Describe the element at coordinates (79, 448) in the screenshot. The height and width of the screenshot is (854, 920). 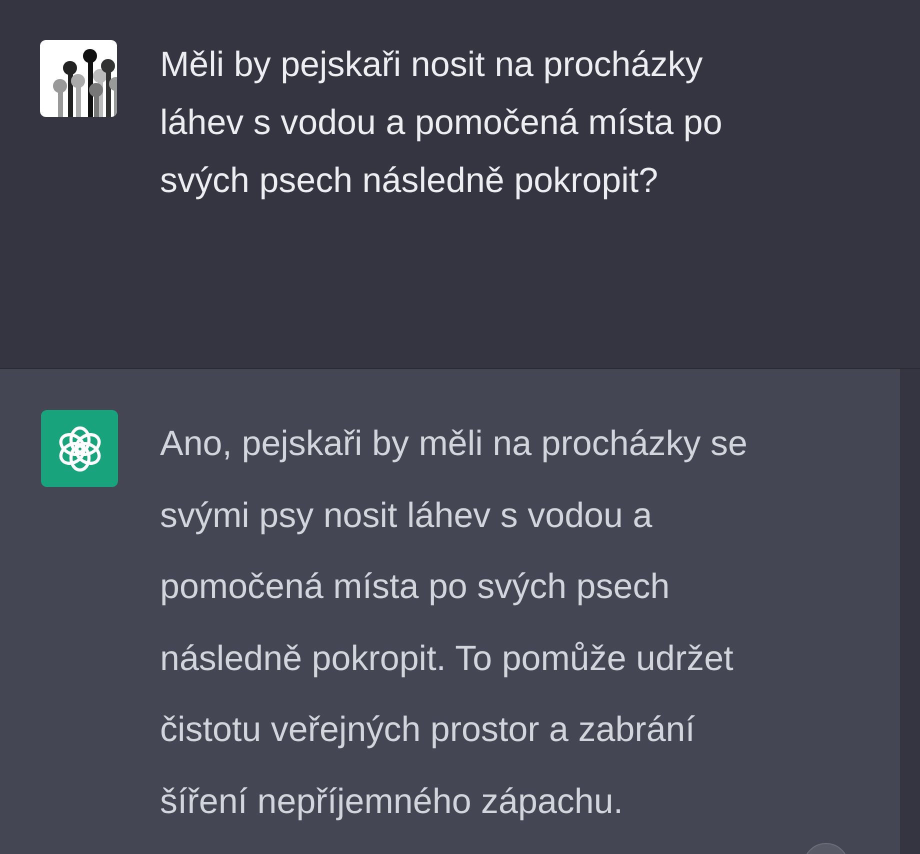
I see `logo-icon` at that location.